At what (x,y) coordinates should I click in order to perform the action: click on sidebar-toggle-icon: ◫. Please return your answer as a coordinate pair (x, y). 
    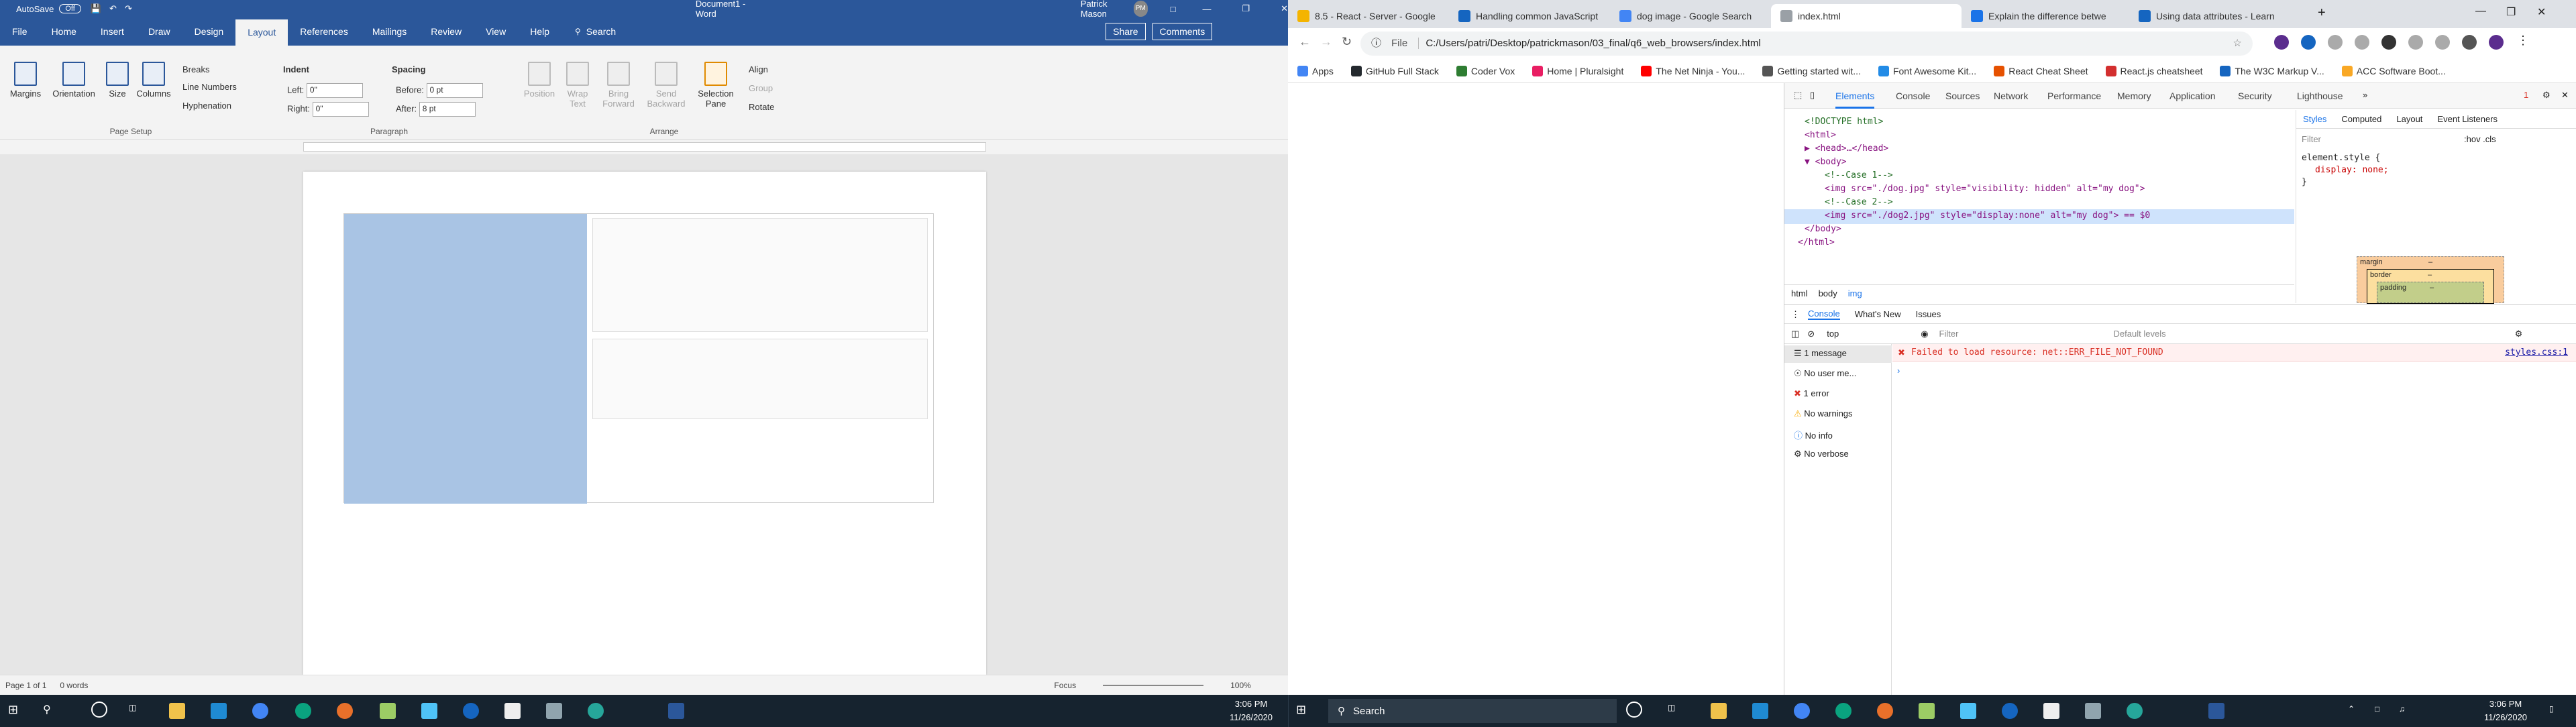
    Looking at the image, I should click on (1795, 334).